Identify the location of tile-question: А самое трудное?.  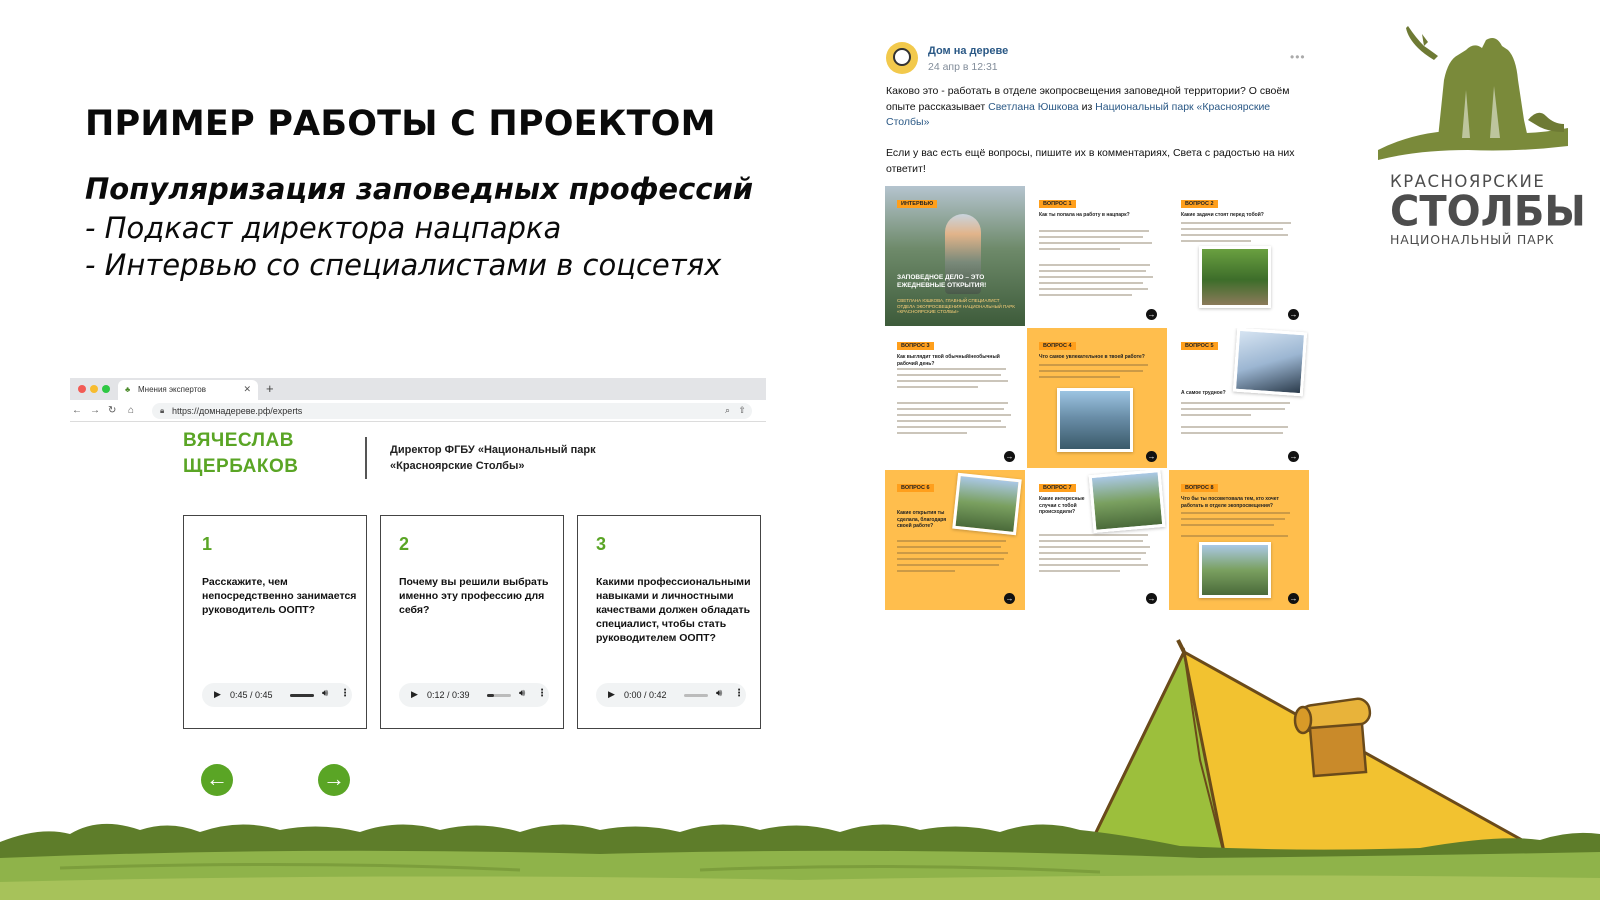
(1203, 393).